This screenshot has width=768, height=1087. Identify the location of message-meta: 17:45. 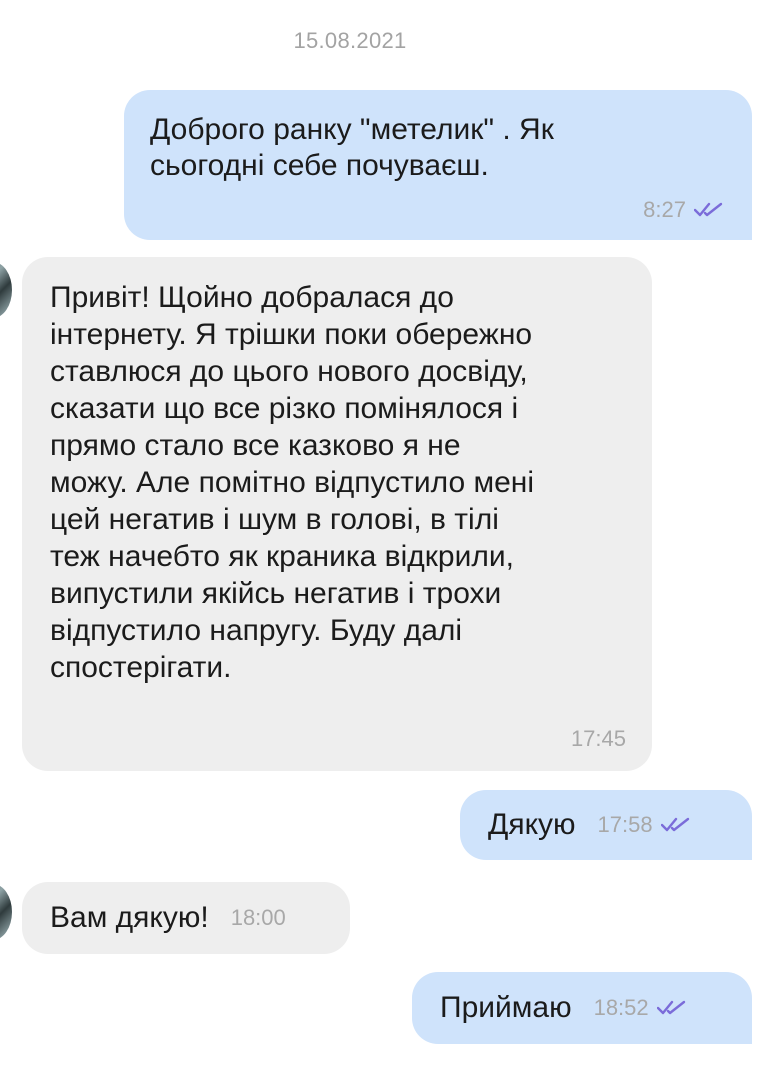
(598, 739).